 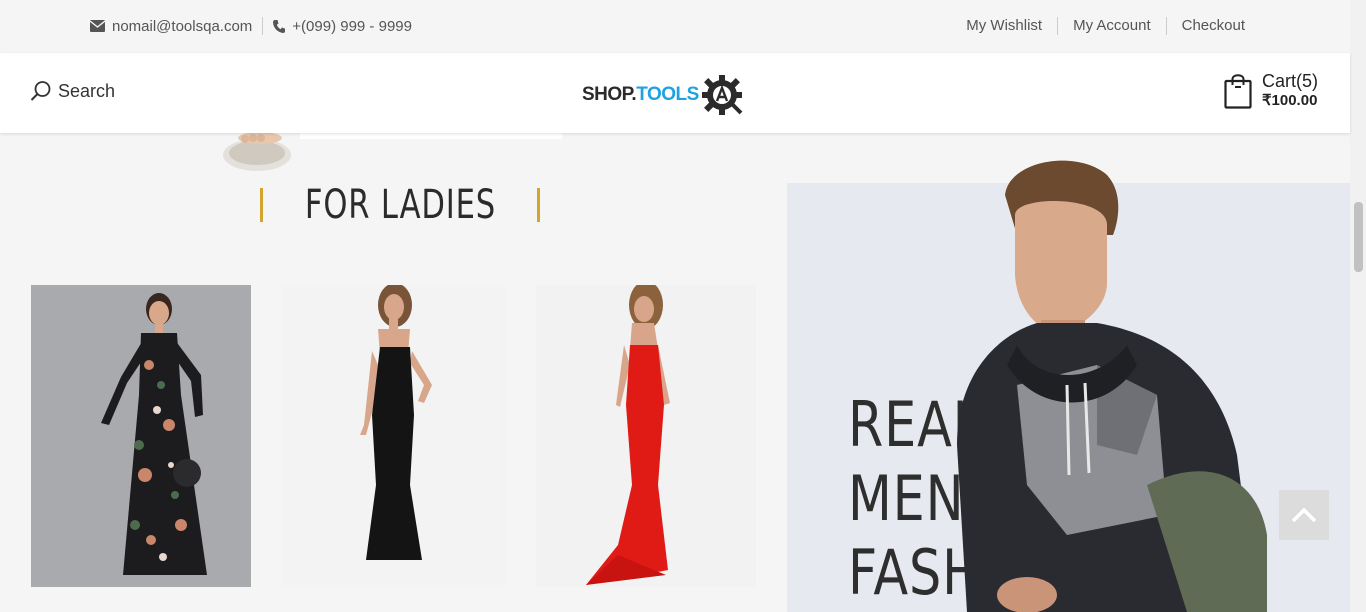 What do you see at coordinates (431, 136) in the screenshot?
I see `hero-edge` at bounding box center [431, 136].